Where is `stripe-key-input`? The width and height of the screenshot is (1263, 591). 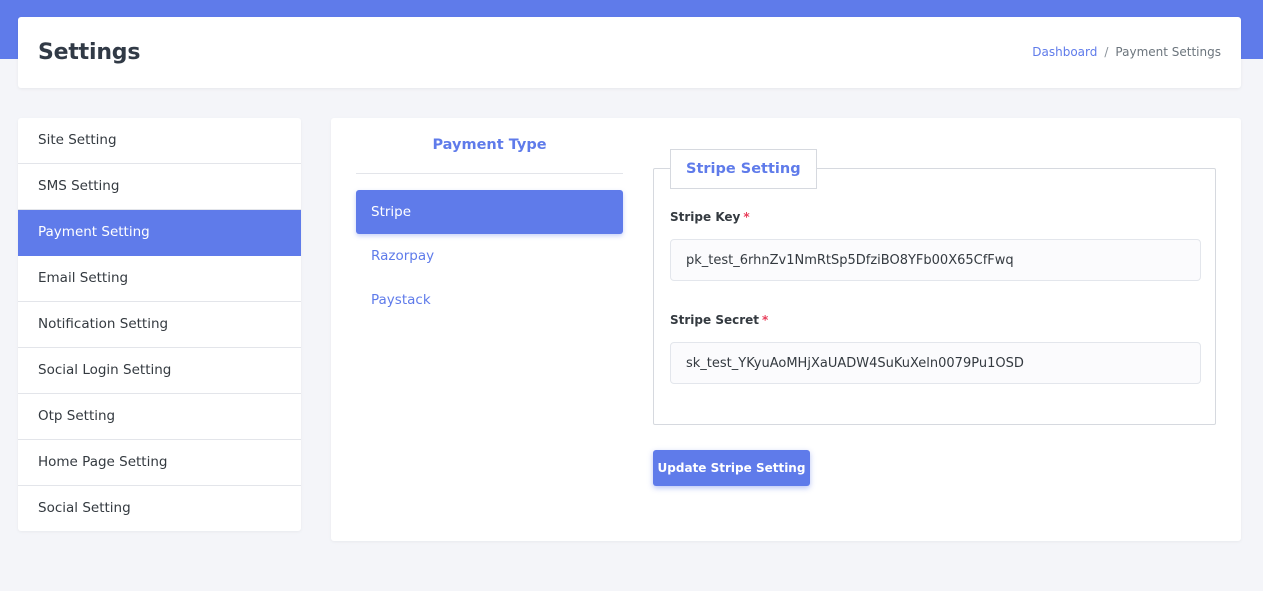
stripe-key-input is located at coordinates (935, 260).